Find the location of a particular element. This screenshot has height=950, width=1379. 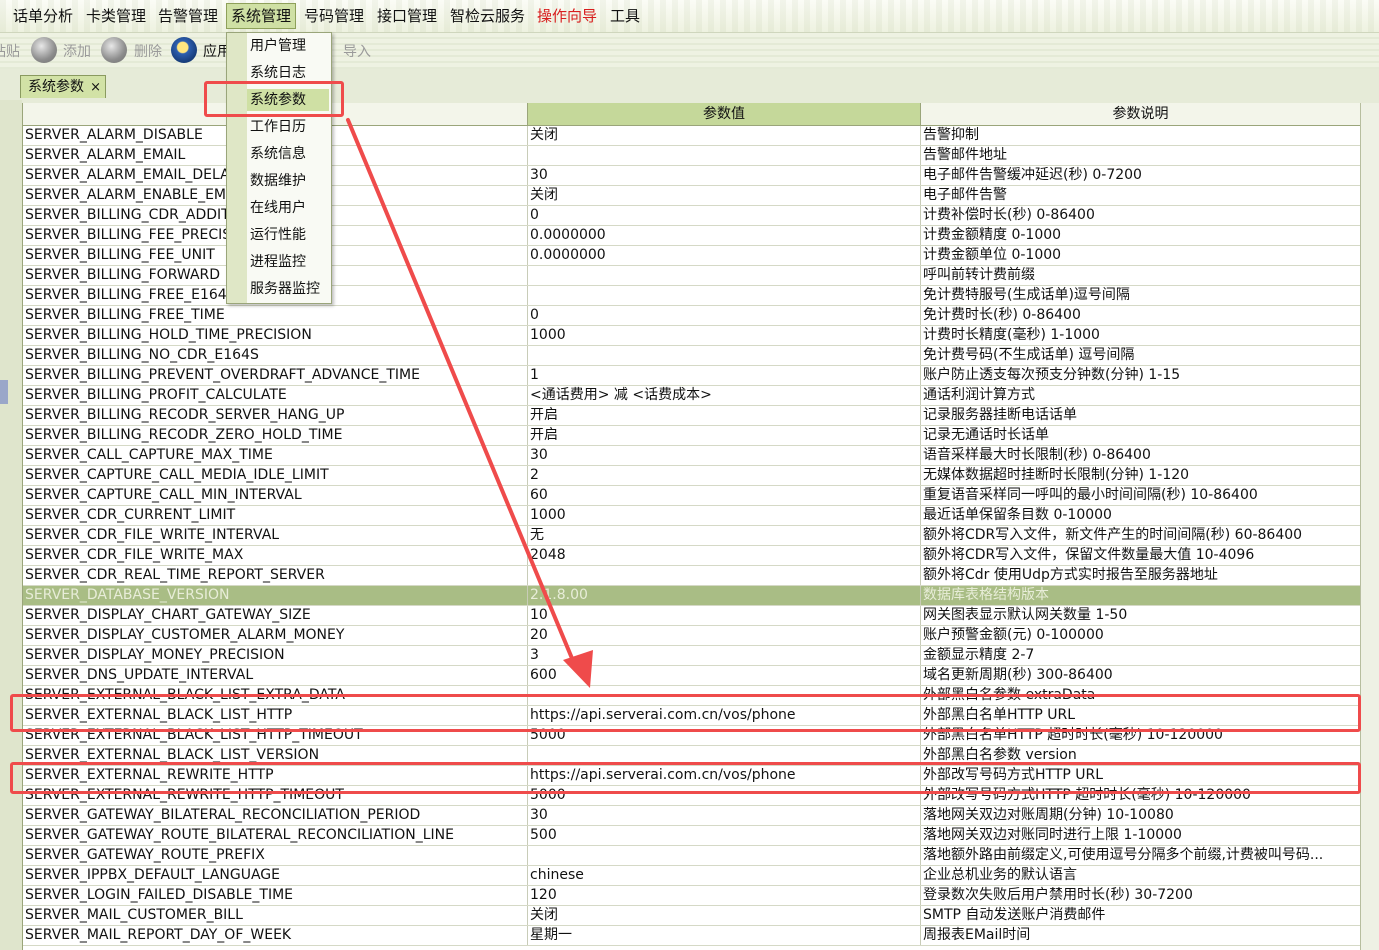

param-description-cell: 记录无通话时长话单 is located at coordinates (1141, 435).